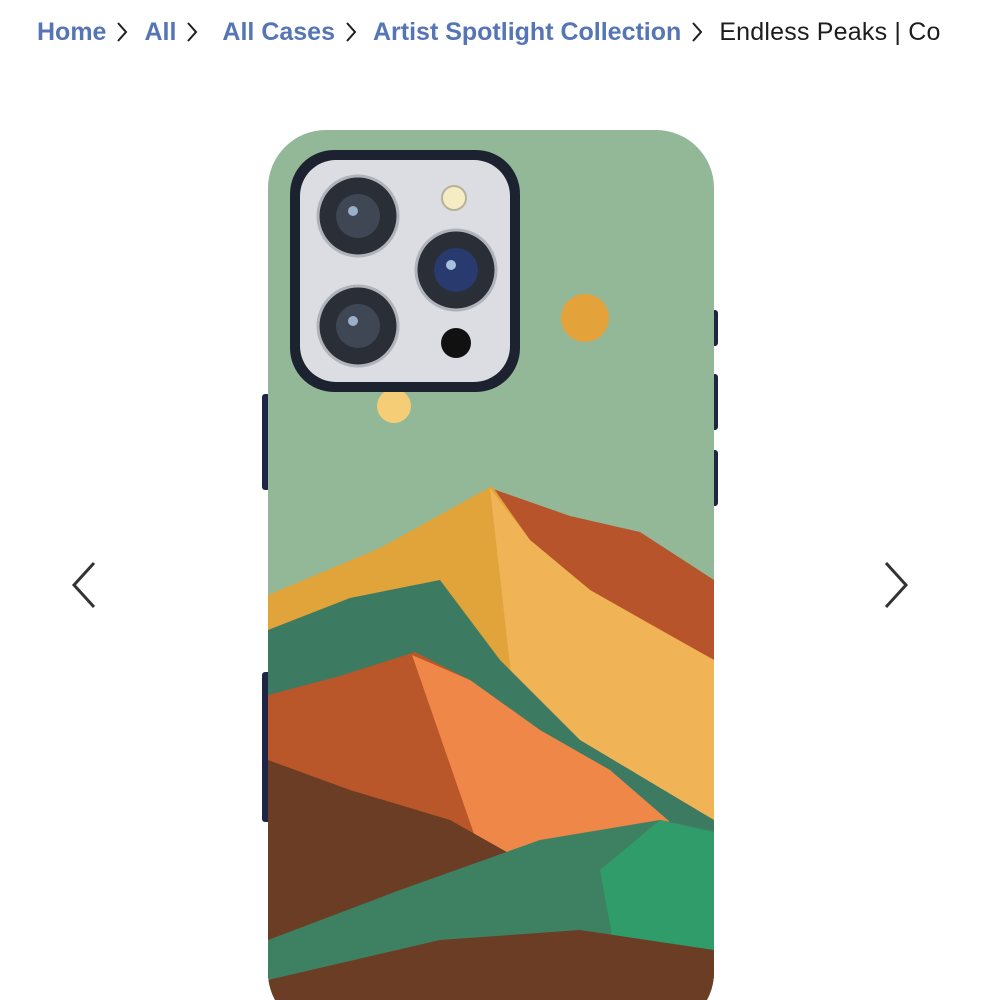 The image size is (1000, 1000). I want to click on breadcrumb-all-link: All, so click(160, 32).